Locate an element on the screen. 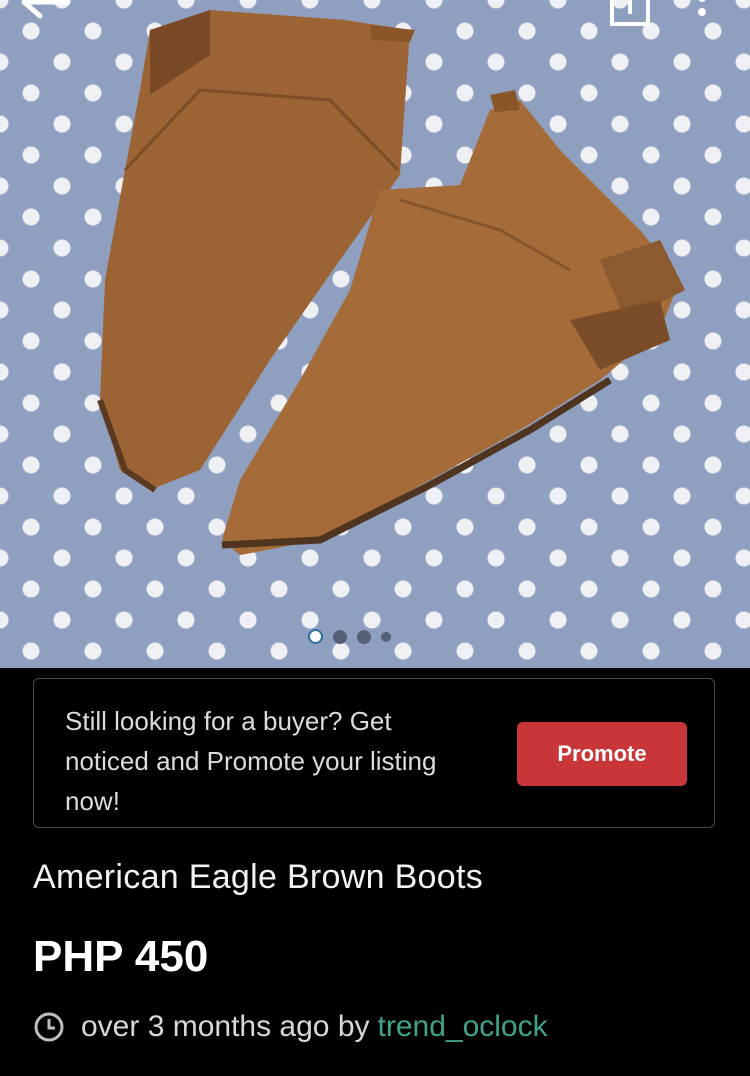 Image resolution: width=750 pixels, height=1076 pixels. gallery-pagination is located at coordinates (349, 636).